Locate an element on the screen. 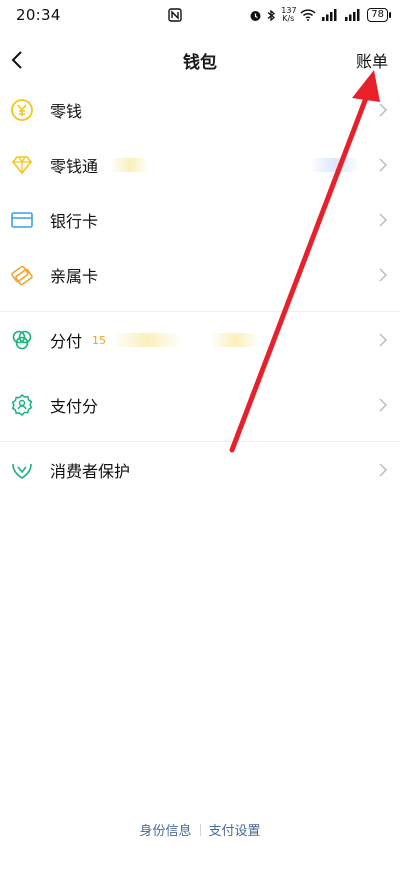 The image size is (400, 874). list-item-installment: 分付 15 is located at coordinates (200, 340).